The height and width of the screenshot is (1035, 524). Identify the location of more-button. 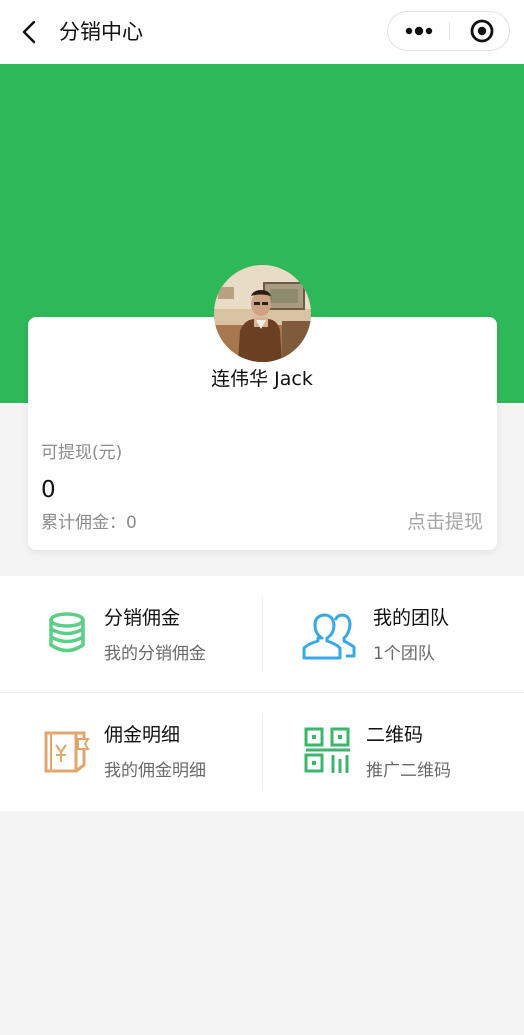
(418, 31).